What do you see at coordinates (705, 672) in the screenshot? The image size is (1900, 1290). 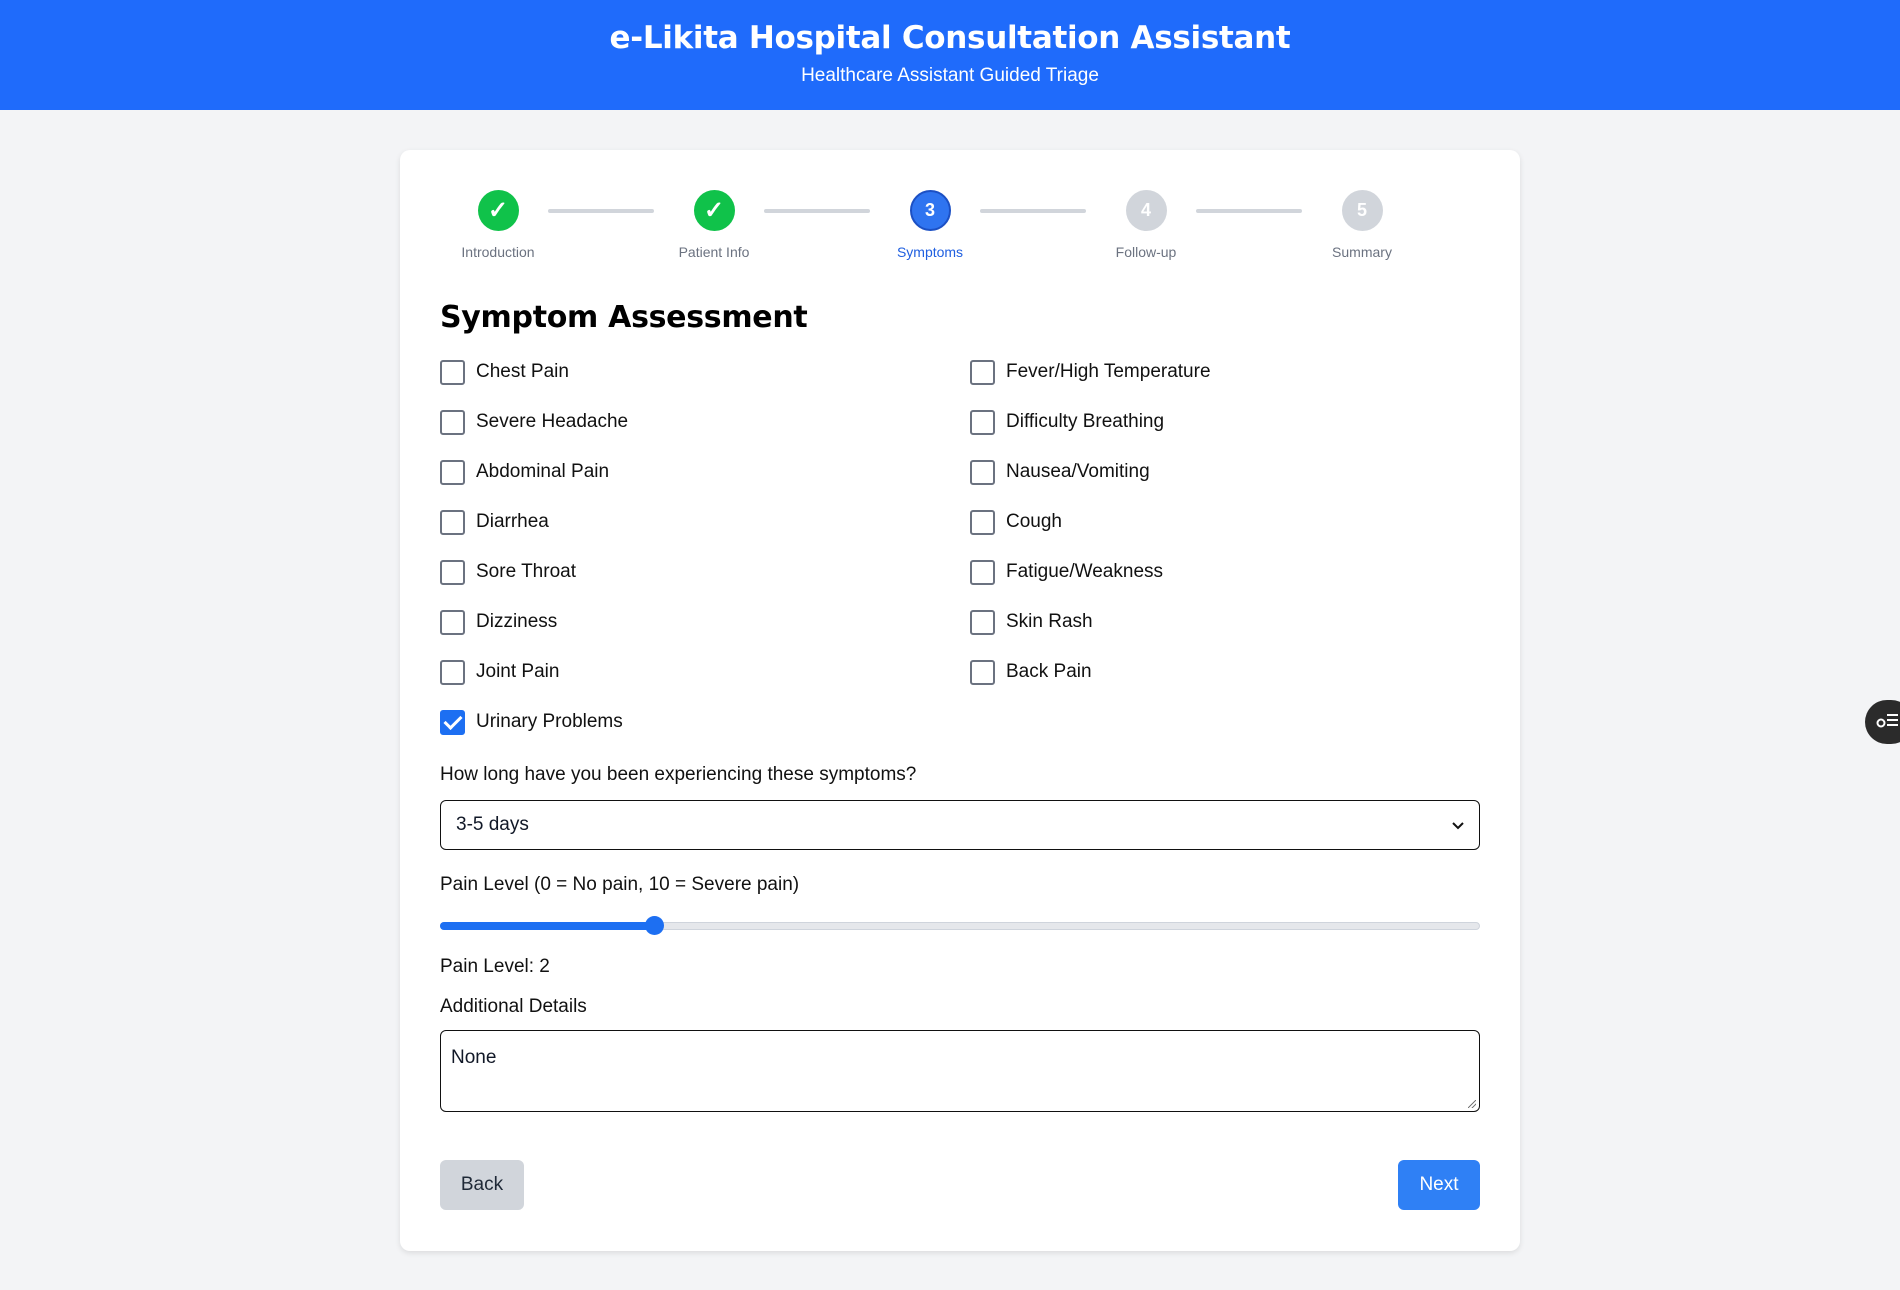 I see `symptom-joint-pain: Joint Pain` at bounding box center [705, 672].